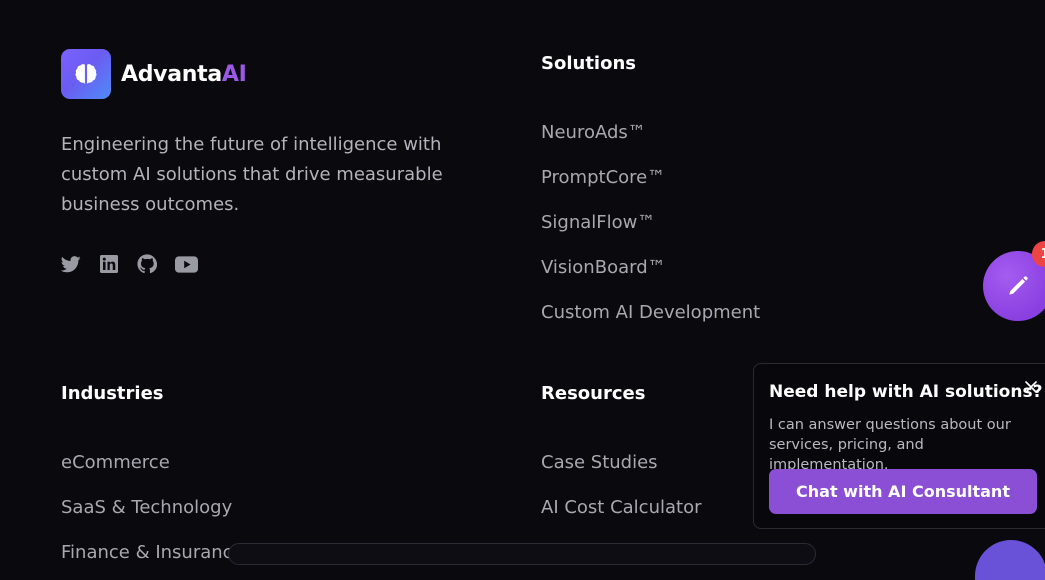  Describe the element at coordinates (109, 264) in the screenshot. I see `linkedin-icon` at that location.